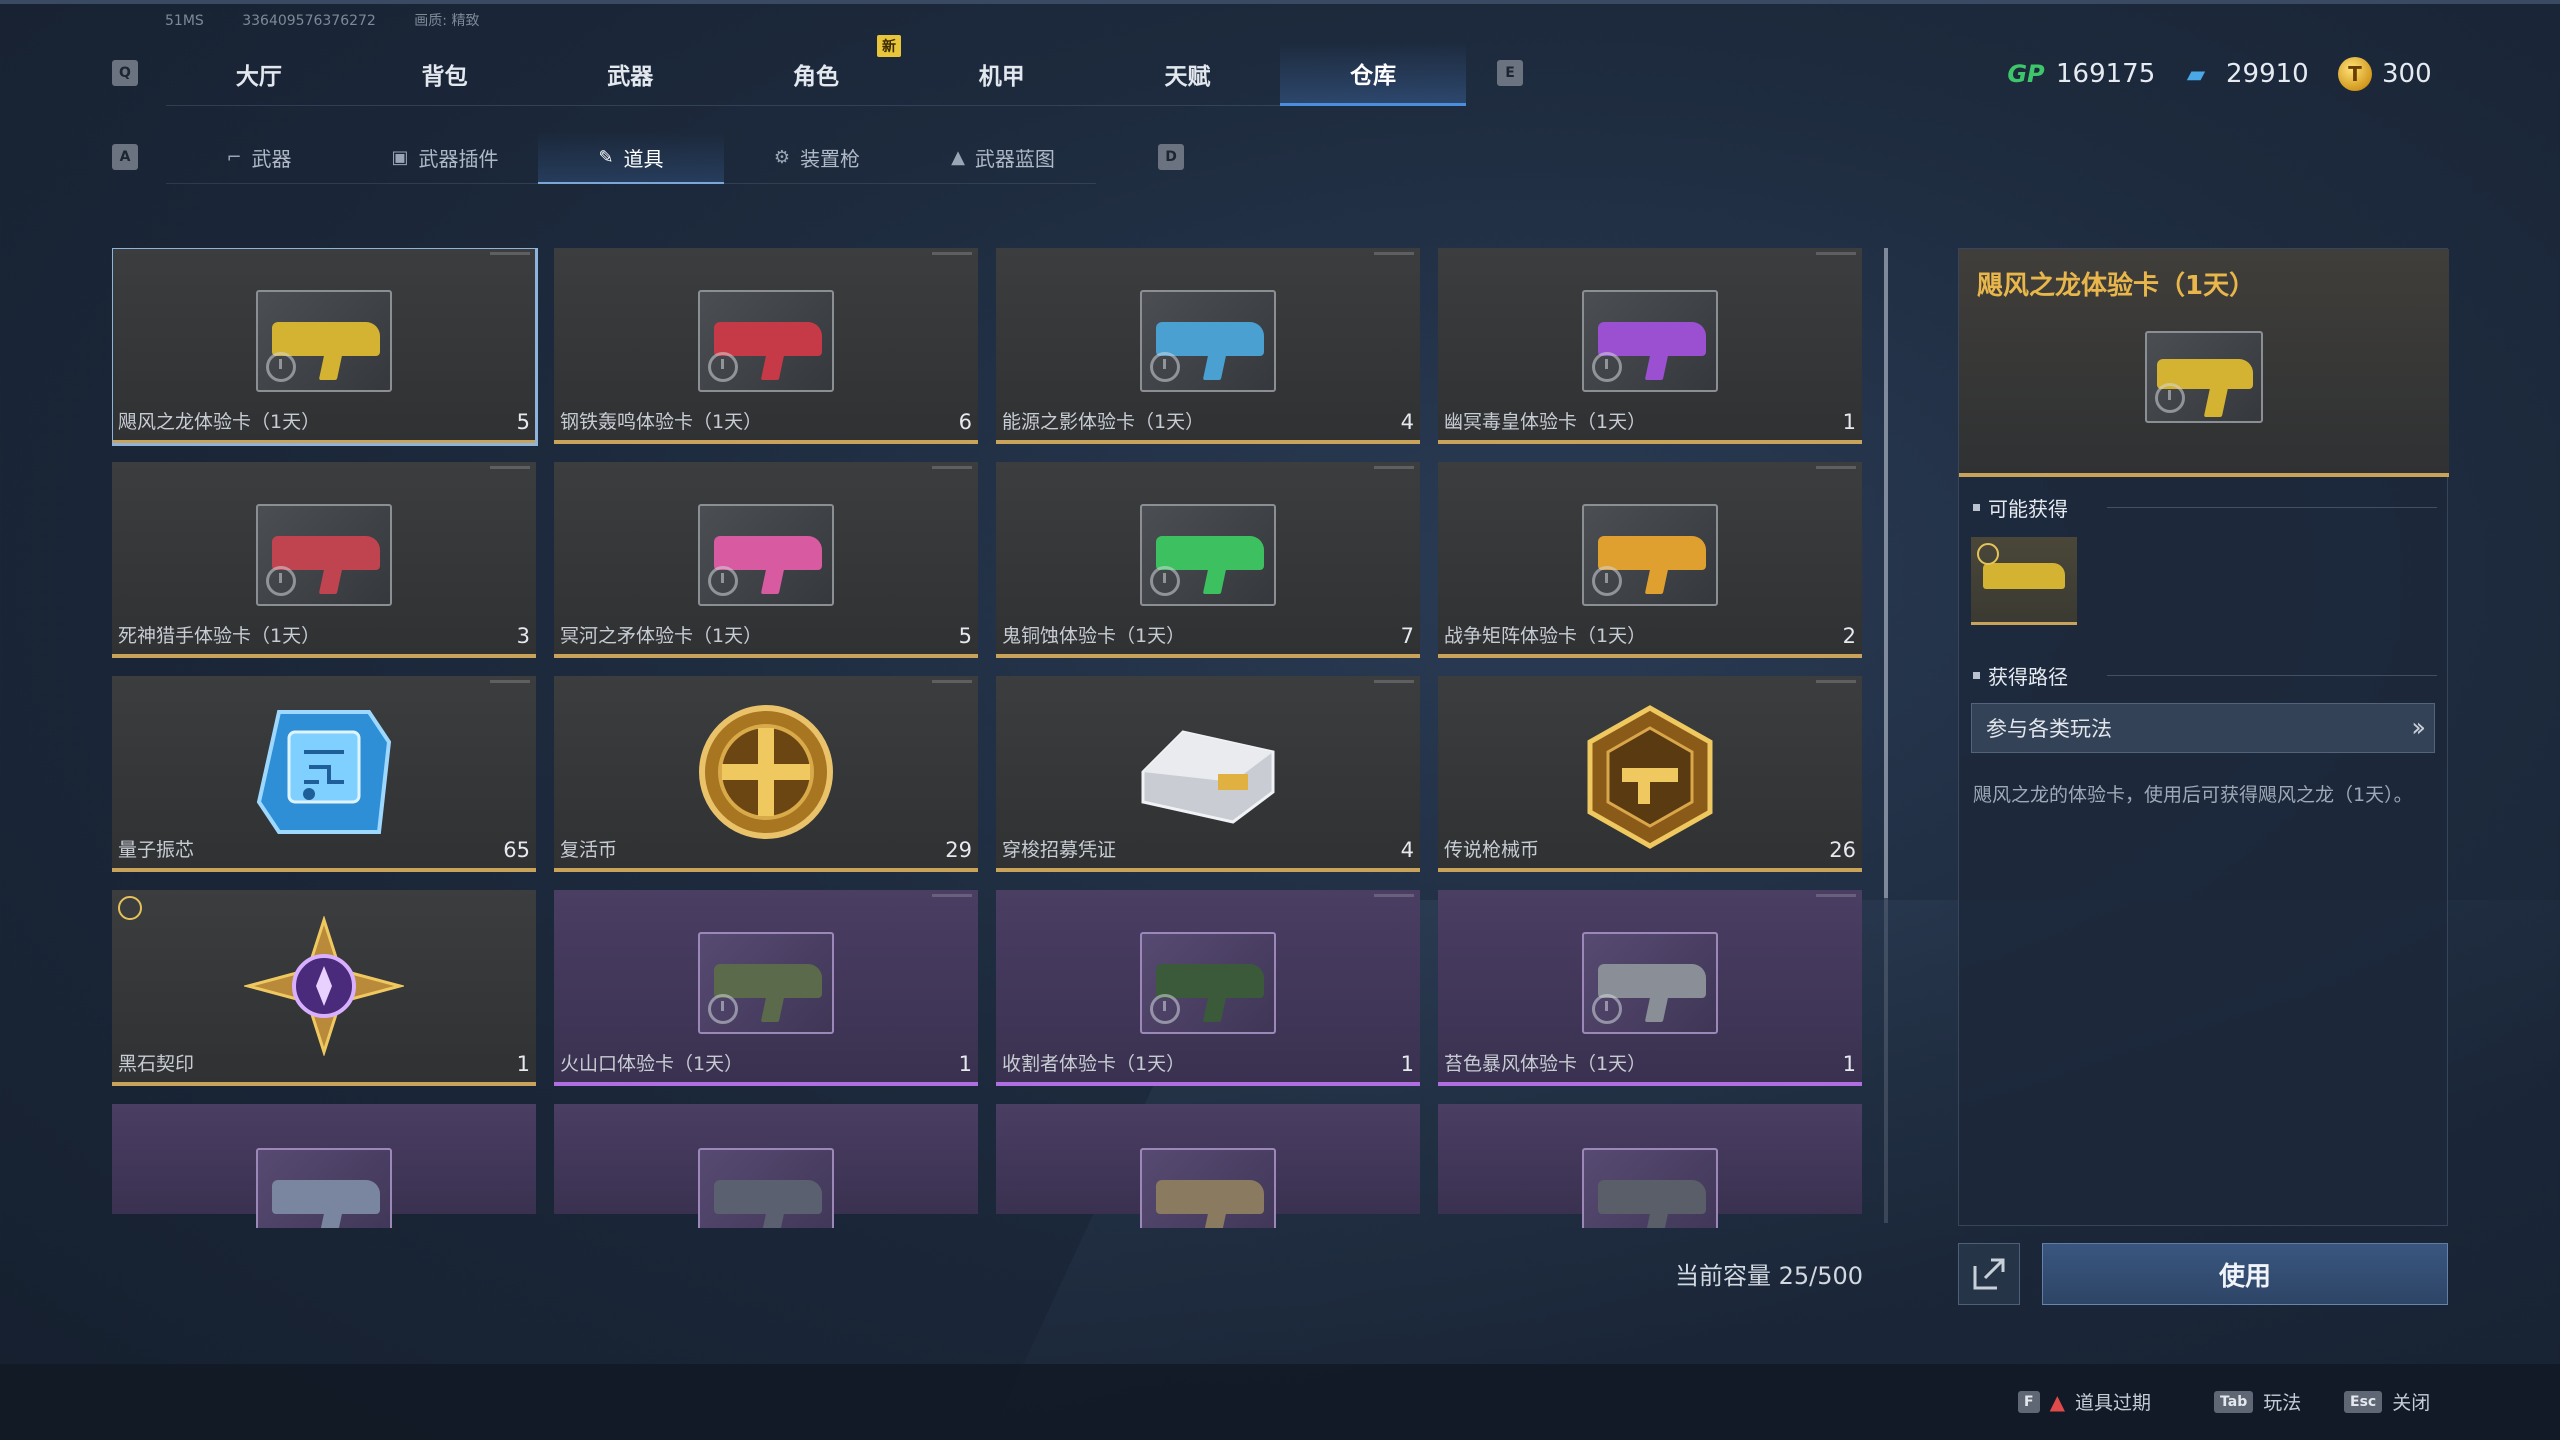 This screenshot has height=1440, width=2560. Describe the element at coordinates (2282, 1403) in the screenshot. I see `hint-label: 玩法` at that location.